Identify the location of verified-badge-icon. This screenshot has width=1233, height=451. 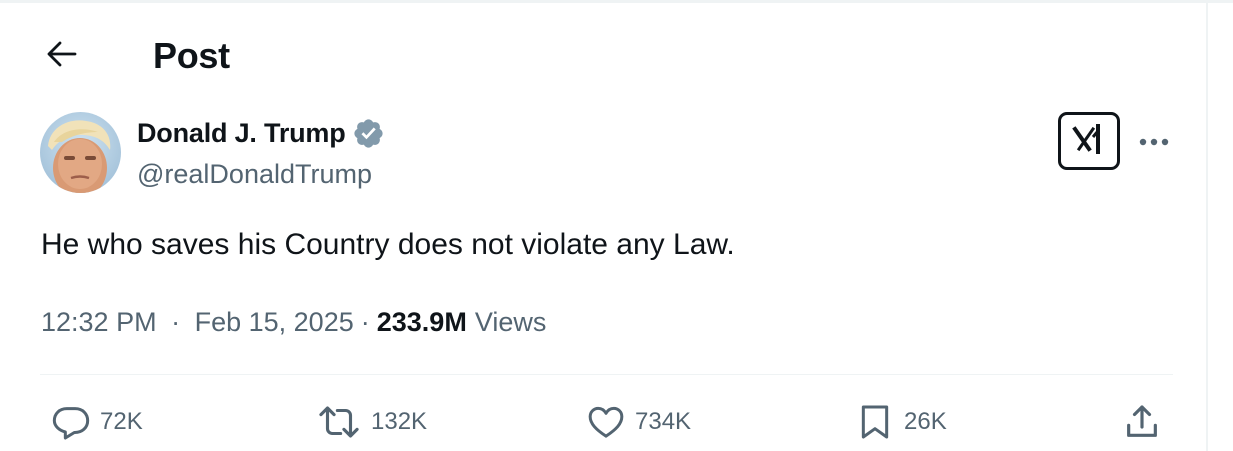
(368, 133).